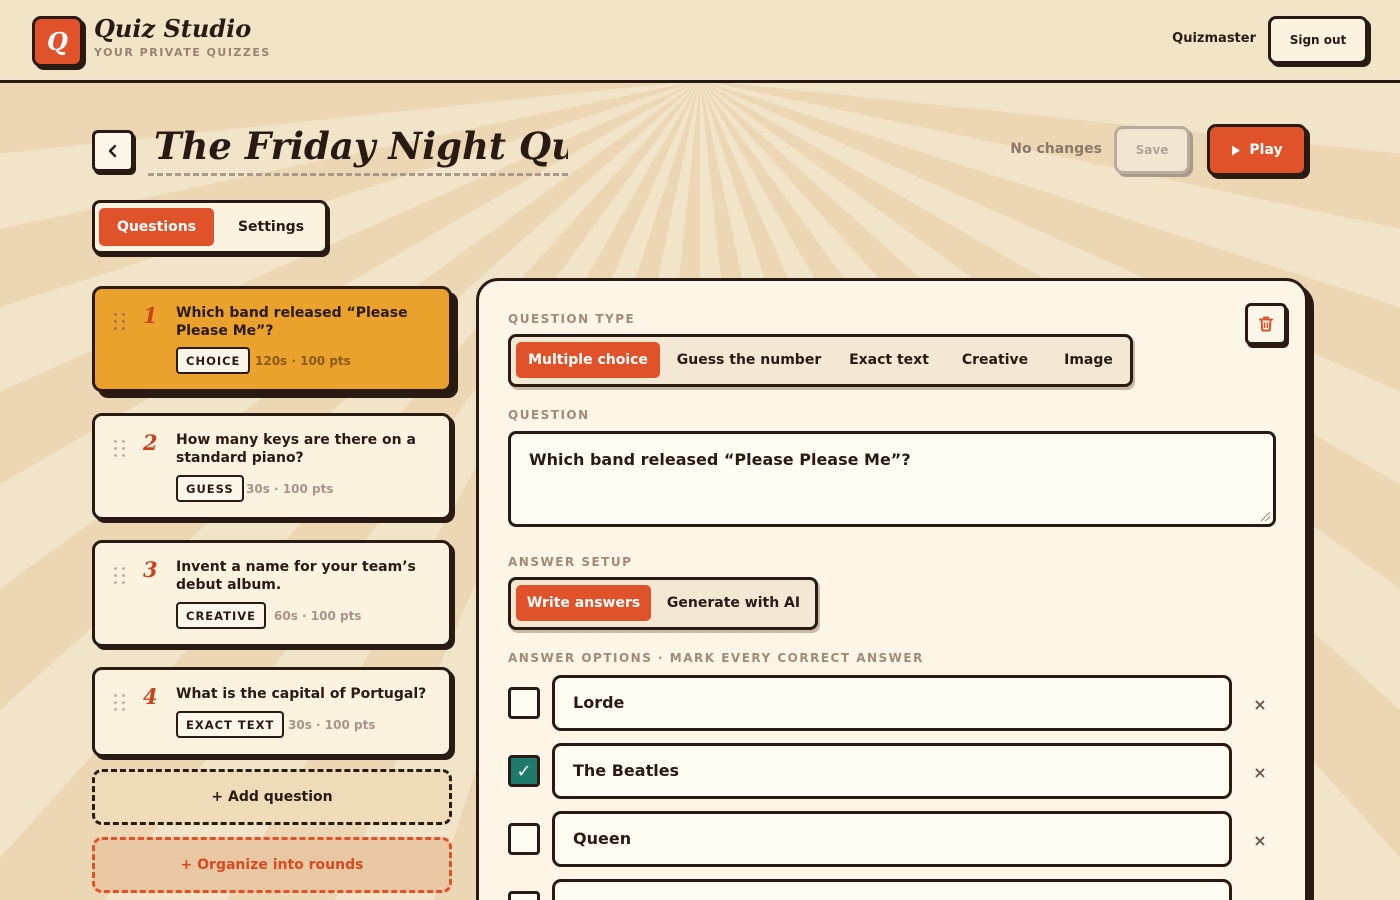 This screenshot has width=1400, height=900. Describe the element at coordinates (182, 52) in the screenshot. I see `brand-subtitle: YOUR PRIVATE QUIZZES` at that location.